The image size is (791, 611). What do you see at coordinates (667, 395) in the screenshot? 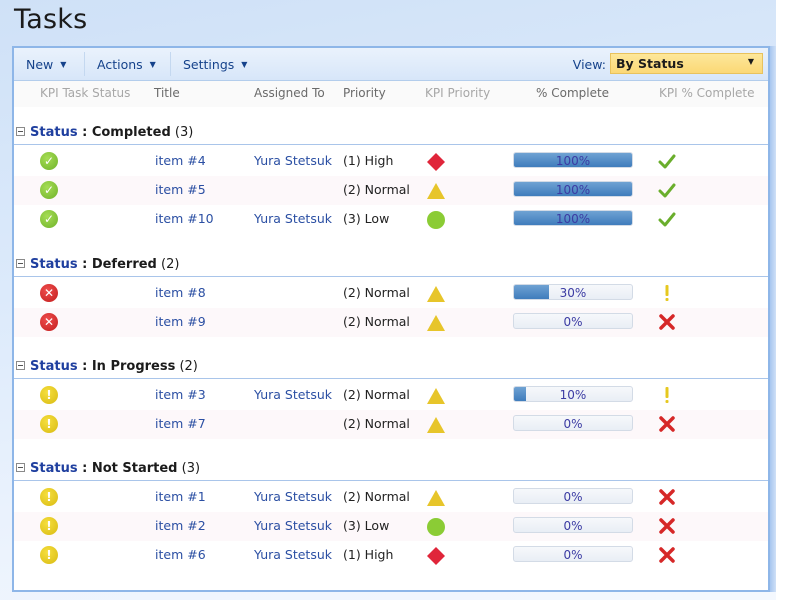
I see `exclamation-icon` at bounding box center [667, 395].